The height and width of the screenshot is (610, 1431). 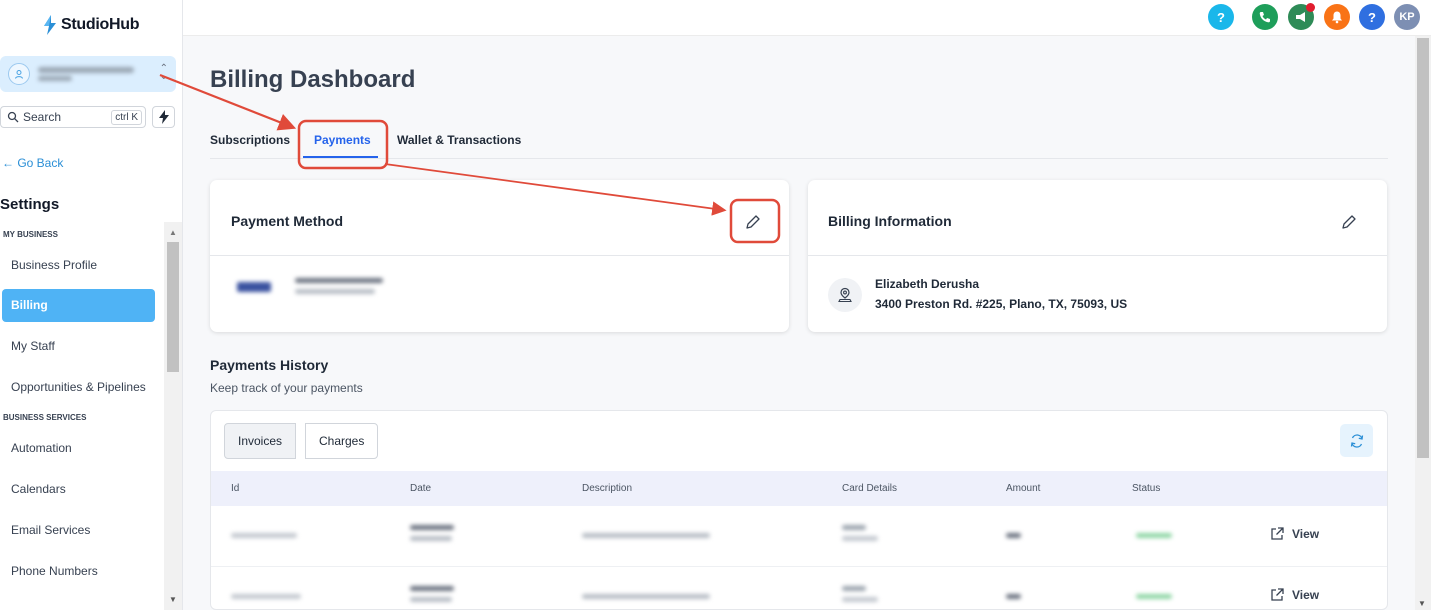 I want to click on billing-information-title: Billing Information, so click(x=890, y=221).